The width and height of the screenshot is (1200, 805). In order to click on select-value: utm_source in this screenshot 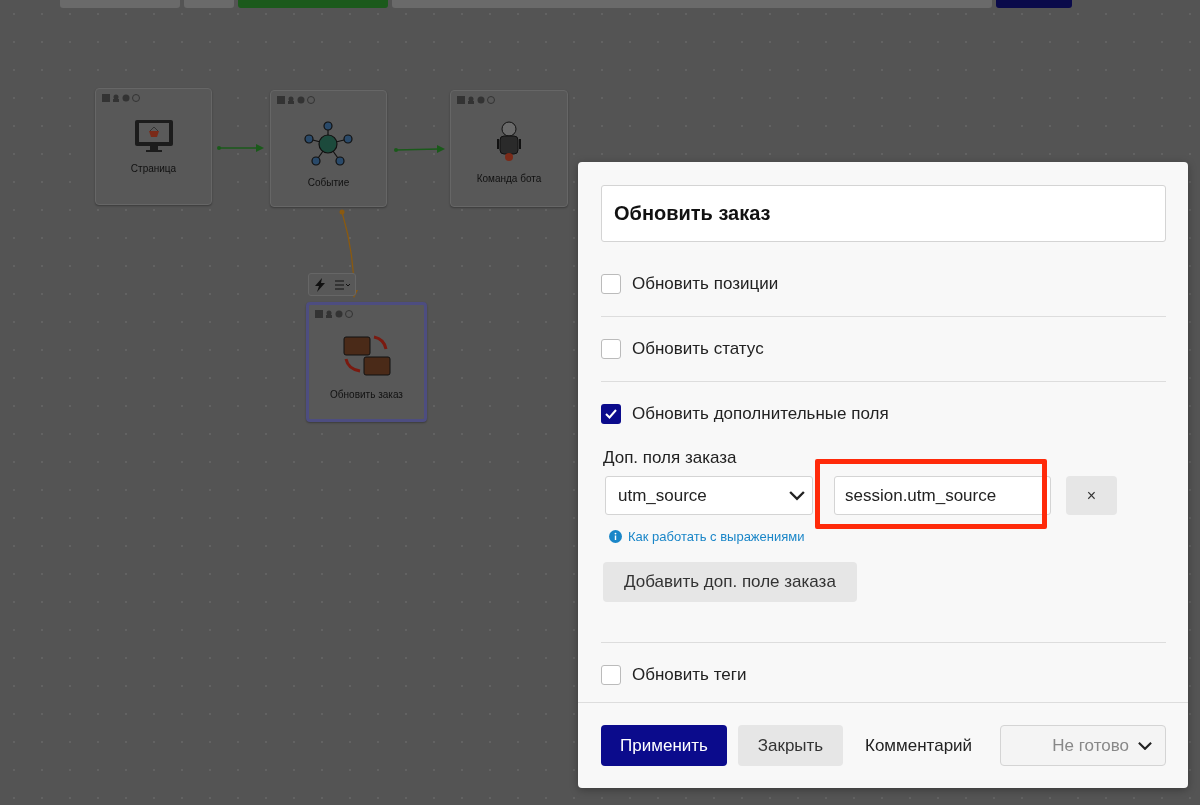, I will do `click(662, 495)`.